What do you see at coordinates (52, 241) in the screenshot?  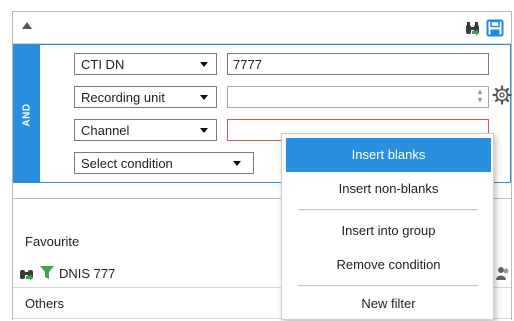 I see `favourite-heading: Favourite` at bounding box center [52, 241].